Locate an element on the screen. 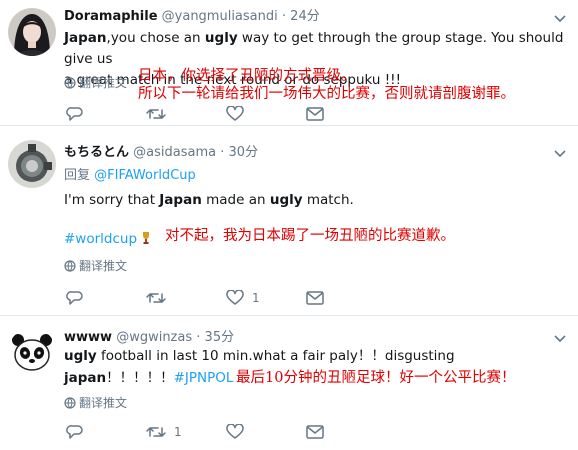 The image size is (578, 450). tweet-header: Doramaphile @yangmuliasandi · 24分 is located at coordinates (192, 17).